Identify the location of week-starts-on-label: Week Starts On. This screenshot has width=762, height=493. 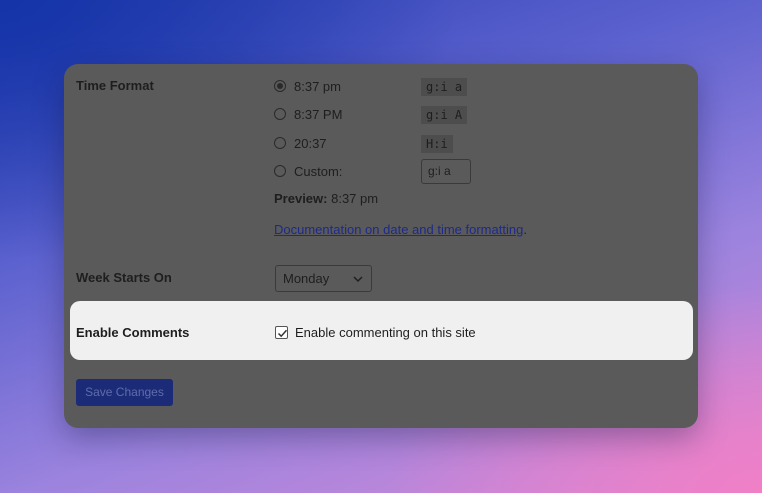
(124, 277).